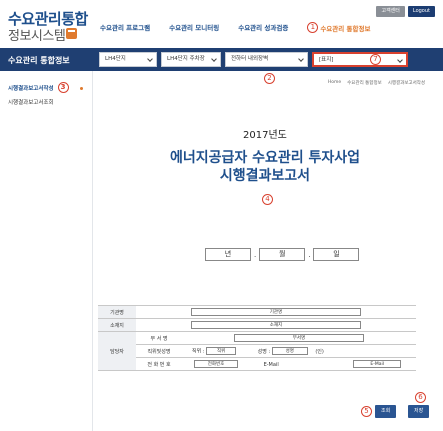  Describe the element at coordinates (366, 411) in the screenshot. I see `step-marker-5: 5` at that location.